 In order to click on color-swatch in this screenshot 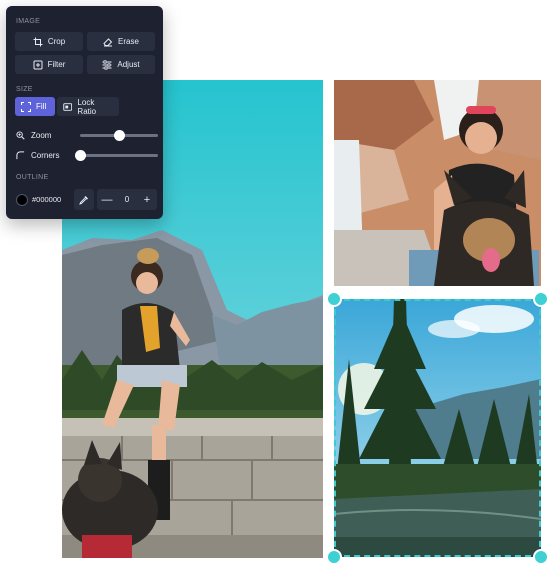, I will do `click(22, 199)`.